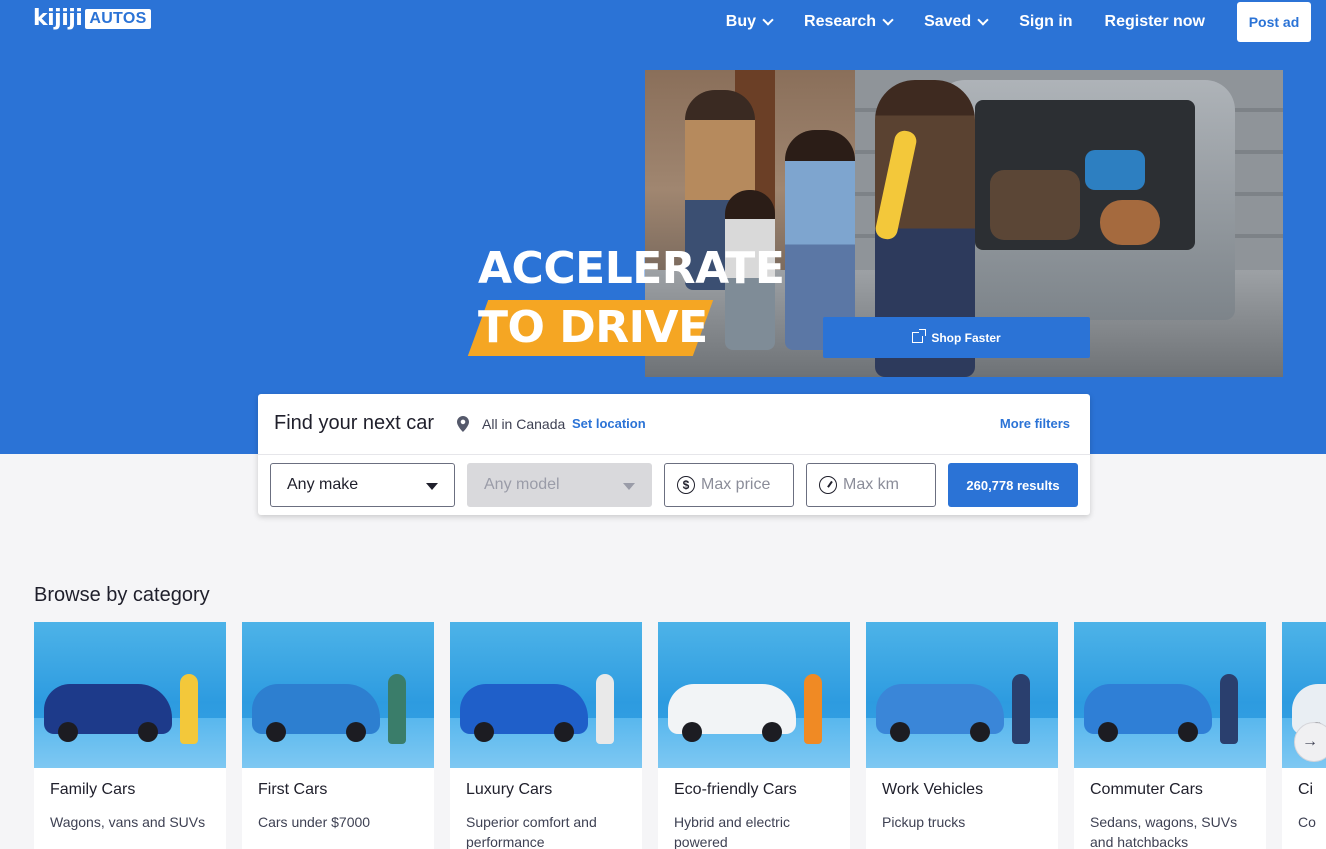 This screenshot has height=849, width=1326. Describe the element at coordinates (463, 424) in the screenshot. I see `location-pin-icon` at that location.